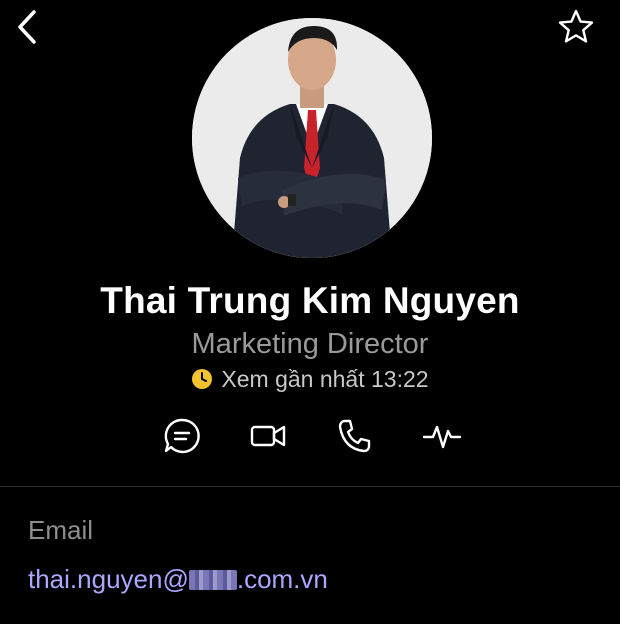 This screenshot has width=620, height=624. Describe the element at coordinates (310, 344) in the screenshot. I see `job-title: Marketing Director` at that location.